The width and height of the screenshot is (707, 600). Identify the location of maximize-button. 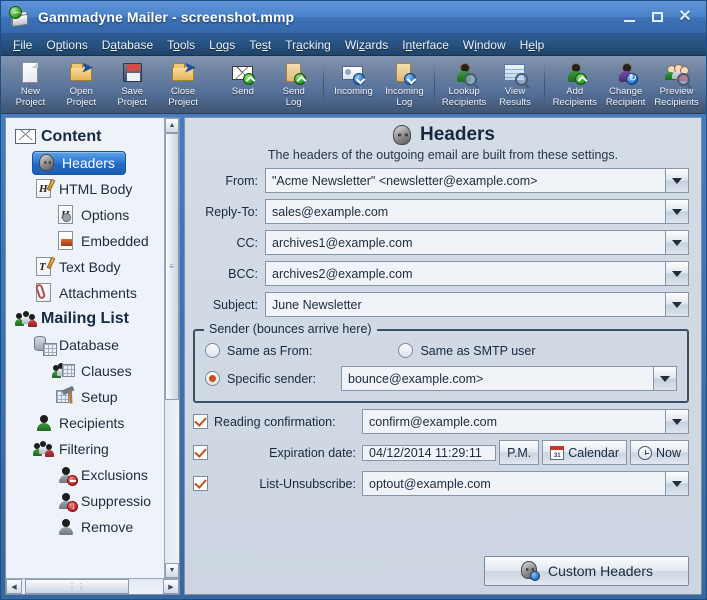
(657, 17).